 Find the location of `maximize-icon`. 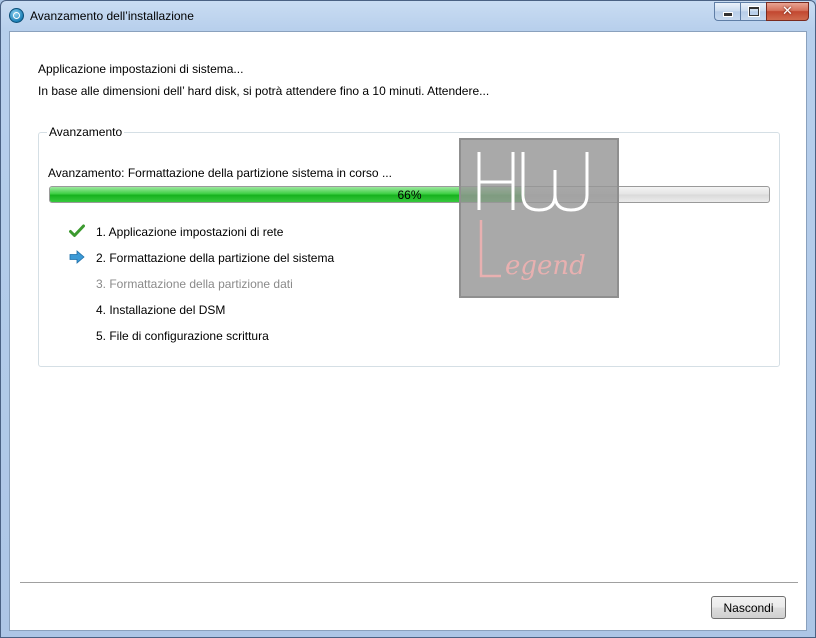

maximize-icon is located at coordinates (753, 11).